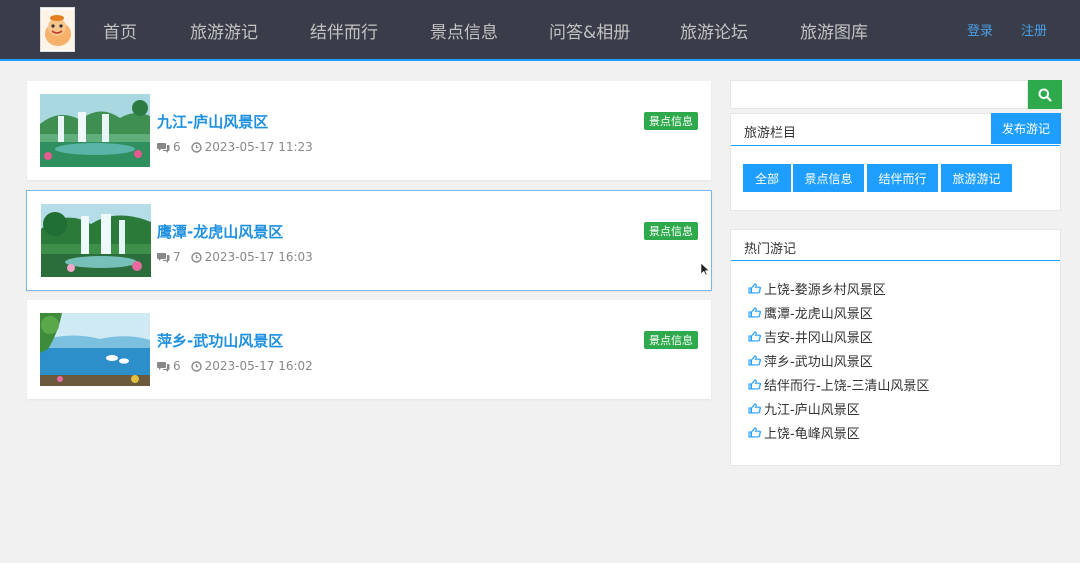 This screenshot has width=1080, height=563. I want to click on hot-note-link: 上饶-婺源乡村风景区, so click(817, 288).